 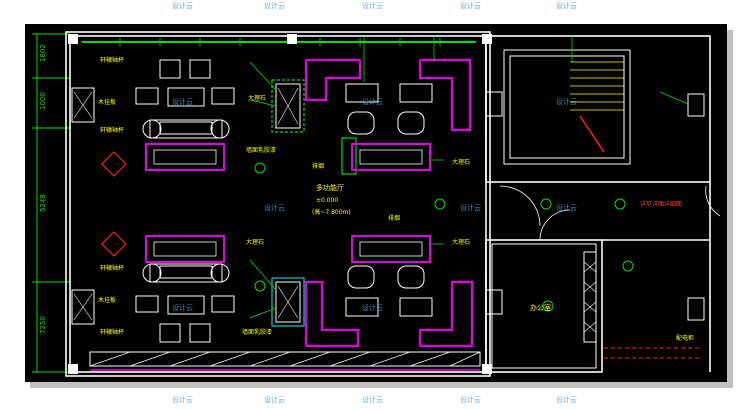 I want to click on exhaust-label-2: 排烟, so click(x=394, y=218).